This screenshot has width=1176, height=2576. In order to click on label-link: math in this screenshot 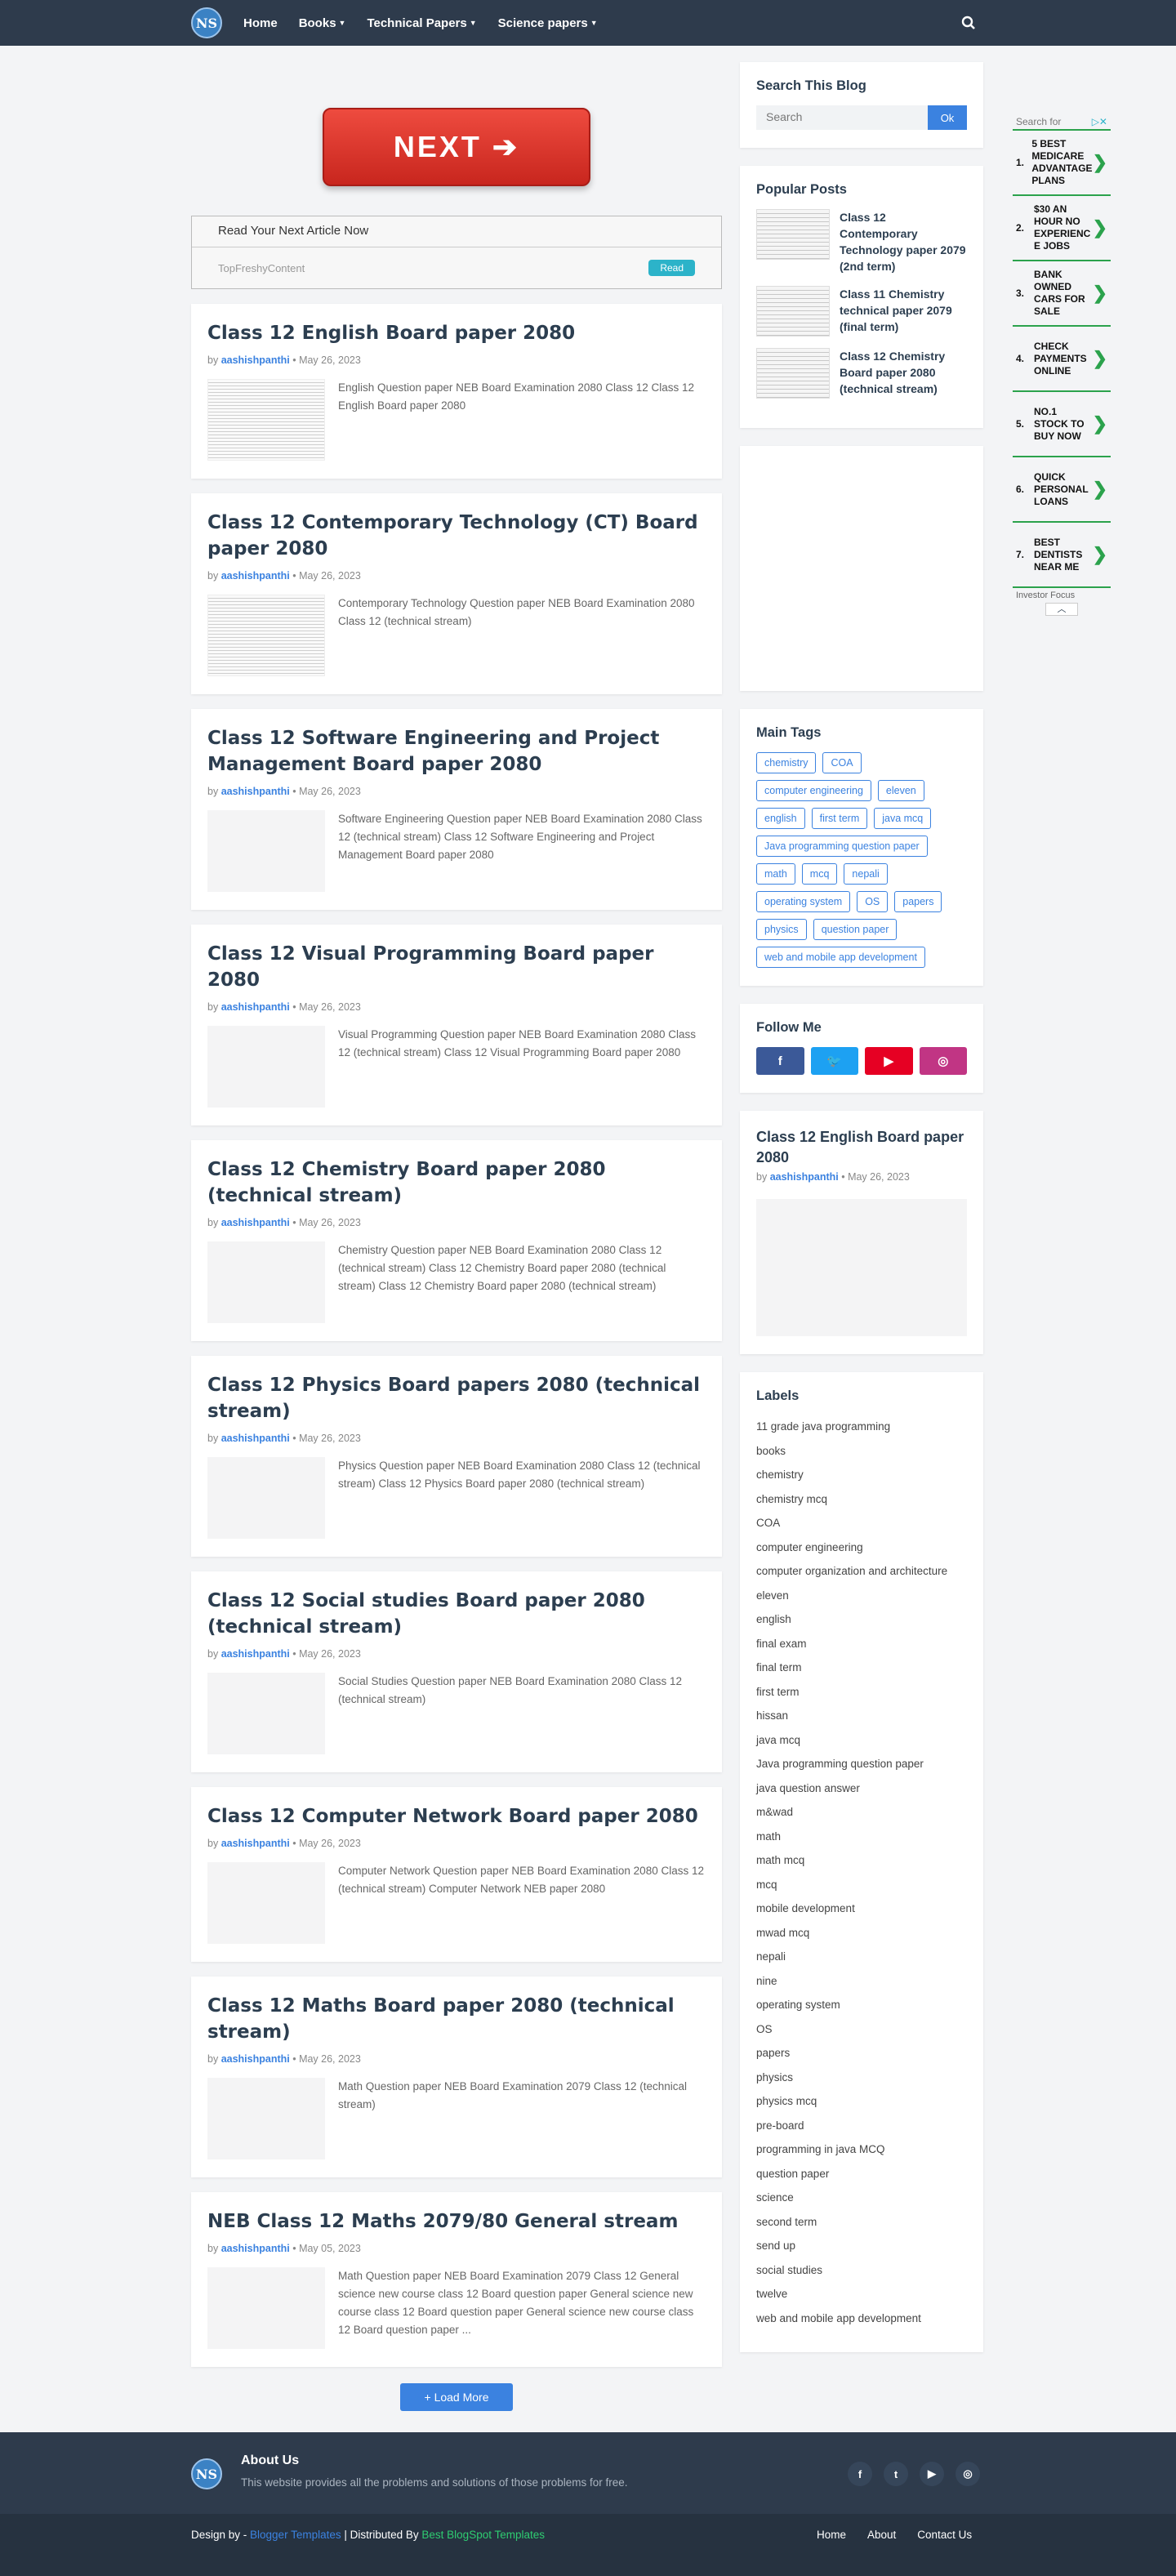, I will do `click(861, 1836)`.